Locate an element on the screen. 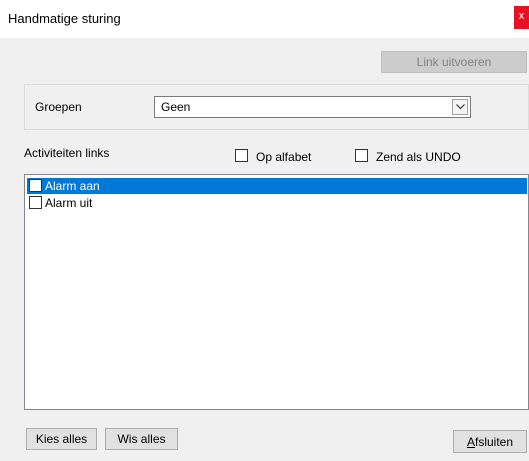  list-item: Alarm aan is located at coordinates (277, 186).